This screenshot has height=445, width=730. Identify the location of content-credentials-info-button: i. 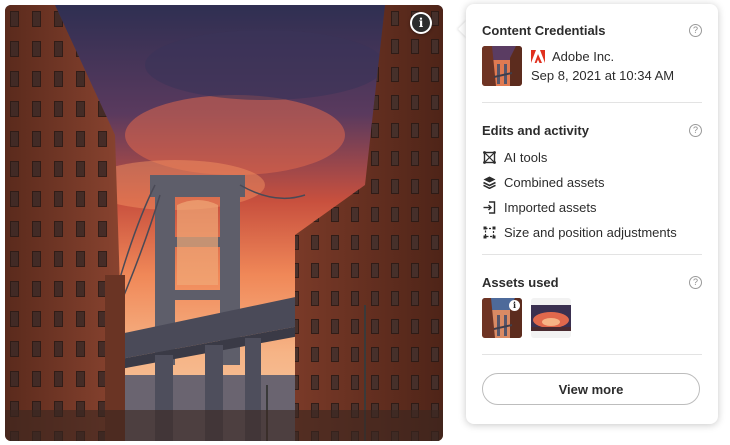
(421, 23).